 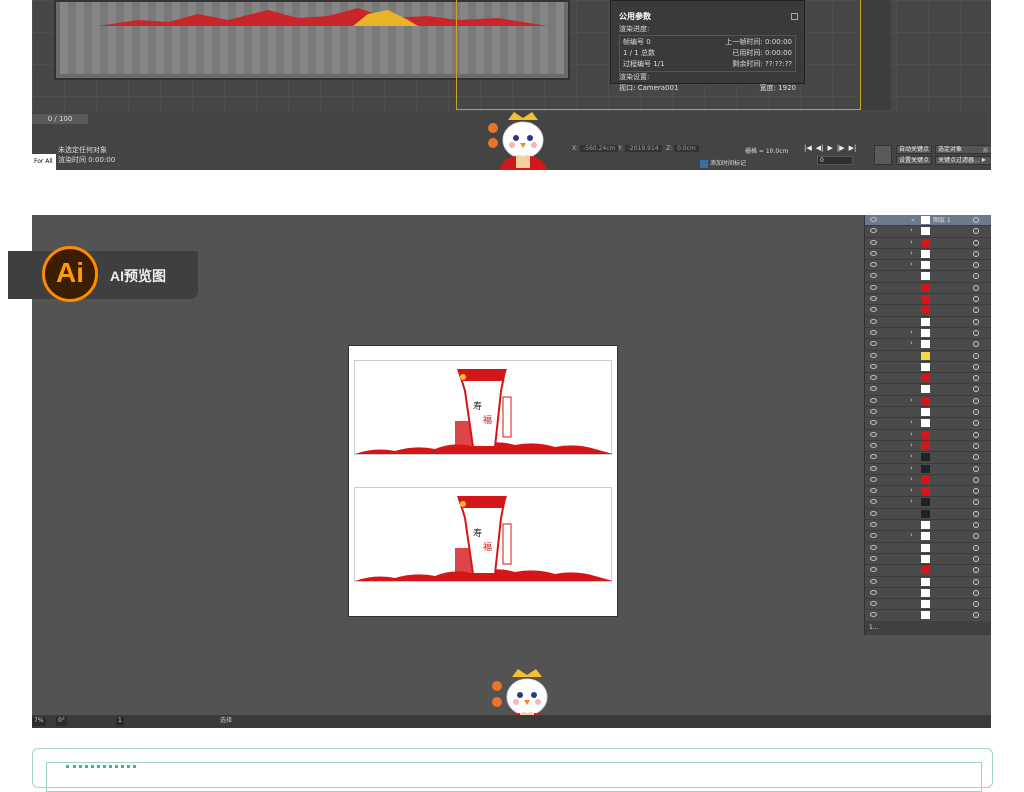 I want to click on rotation-field: 0°, so click(x=61, y=721).